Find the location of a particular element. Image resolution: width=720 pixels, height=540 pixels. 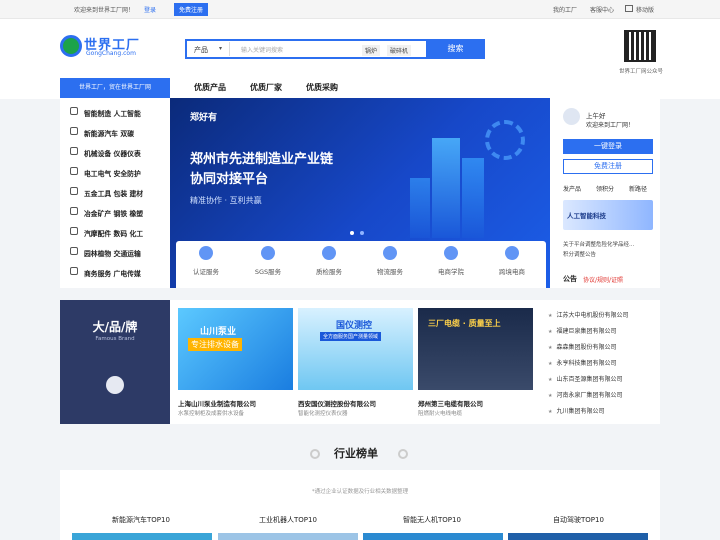

brand-card-image: 国仪测控 全方面服务国产测量领域 is located at coordinates (355, 349).